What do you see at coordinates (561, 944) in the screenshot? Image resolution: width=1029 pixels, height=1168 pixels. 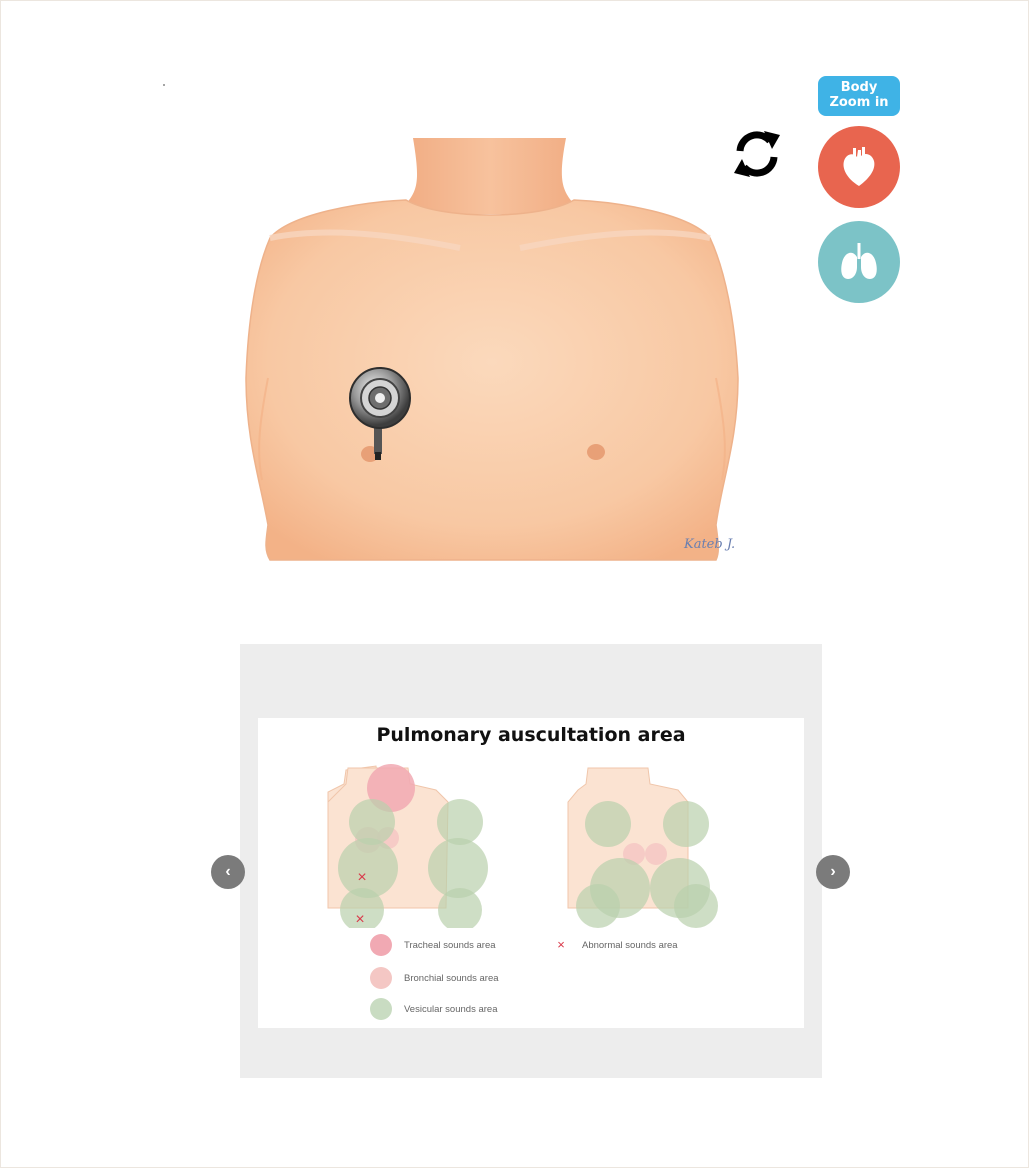 I see `abnormal-marker-icon: ×` at bounding box center [561, 944].